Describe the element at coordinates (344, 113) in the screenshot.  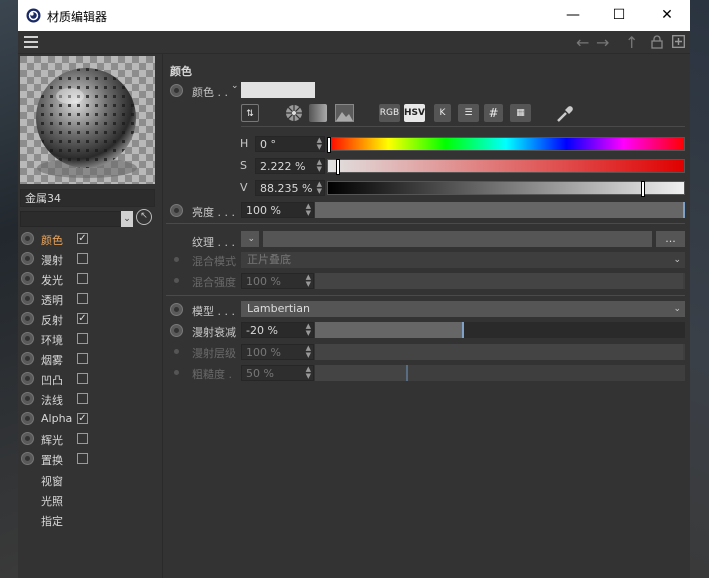
I see `image-icon` at that location.